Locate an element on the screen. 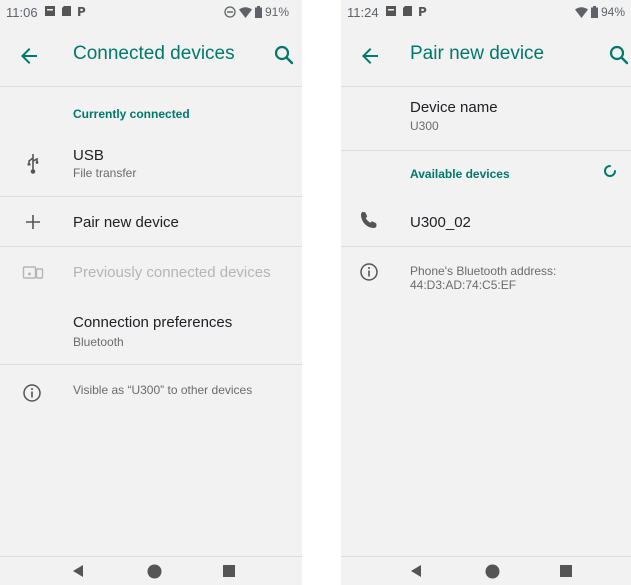 The height and width of the screenshot is (585, 631). app-bar: Pair new device is located at coordinates (486, 55).